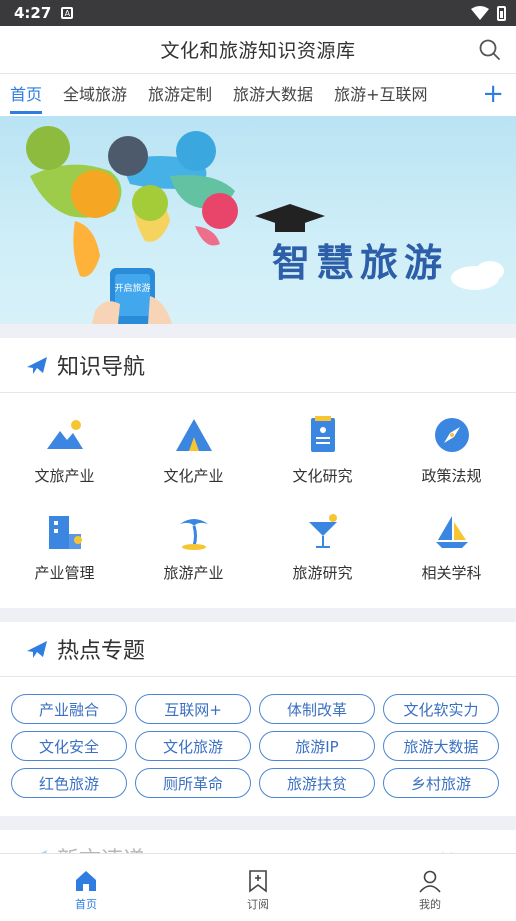  I want to click on battery-icon, so click(501, 13).